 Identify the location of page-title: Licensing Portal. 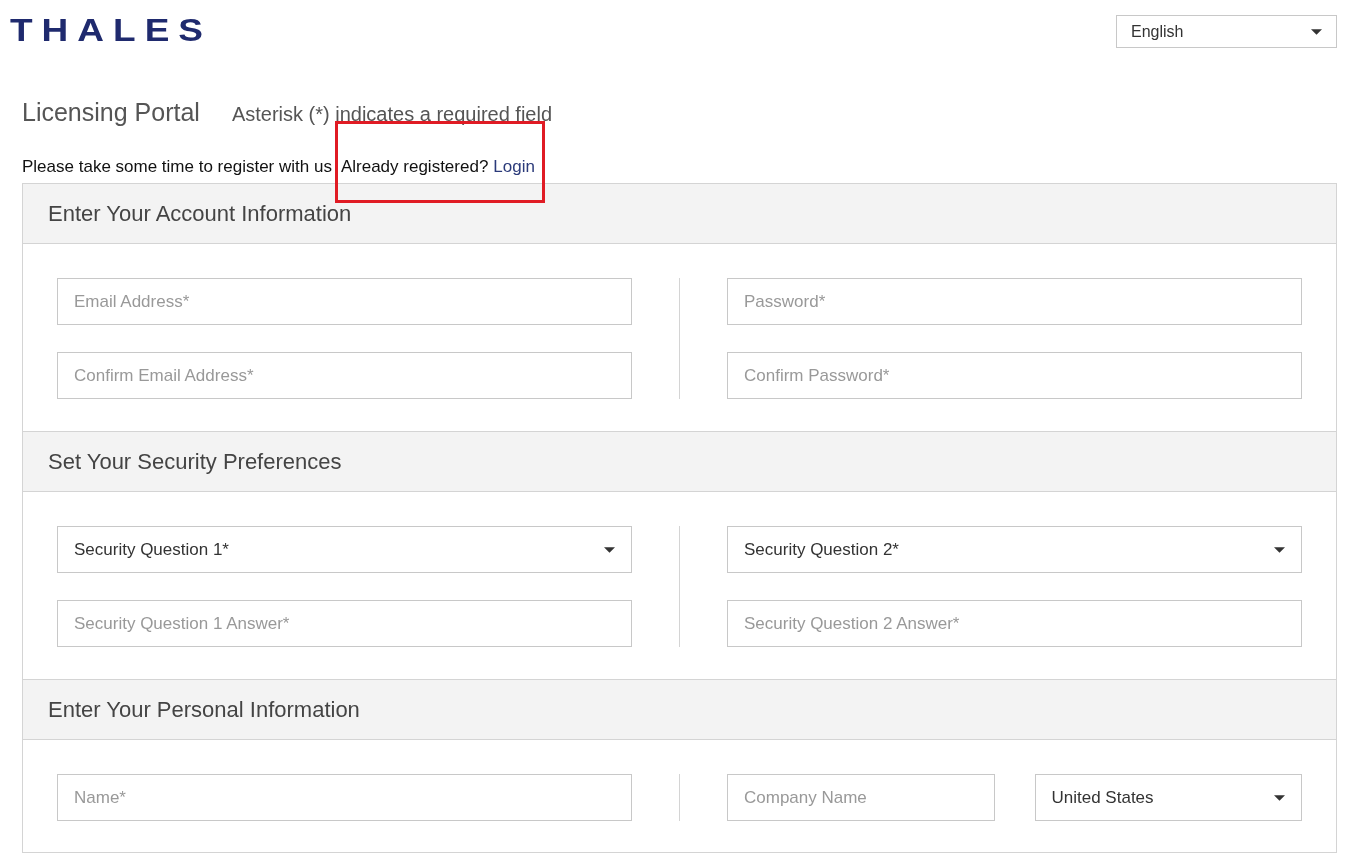
(111, 112).